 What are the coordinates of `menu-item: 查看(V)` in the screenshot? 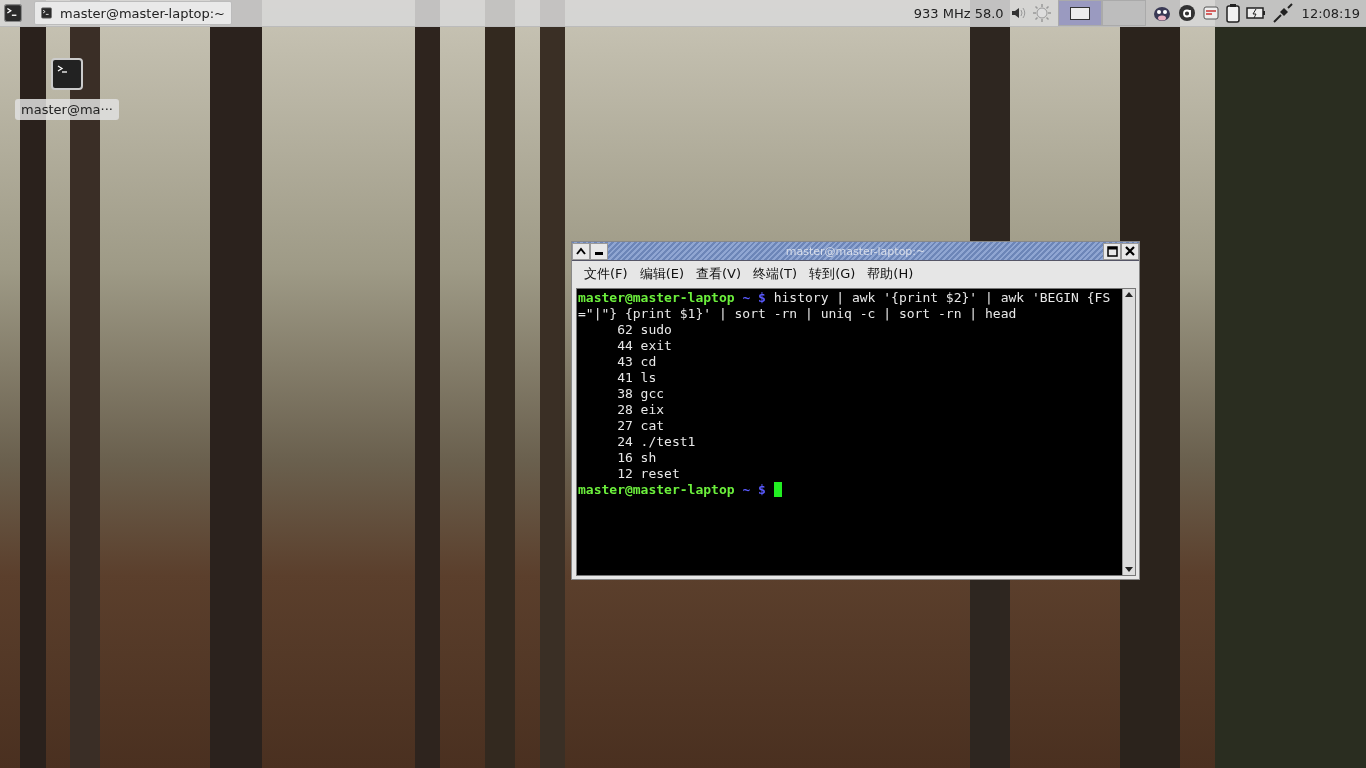 It's located at (719, 273).